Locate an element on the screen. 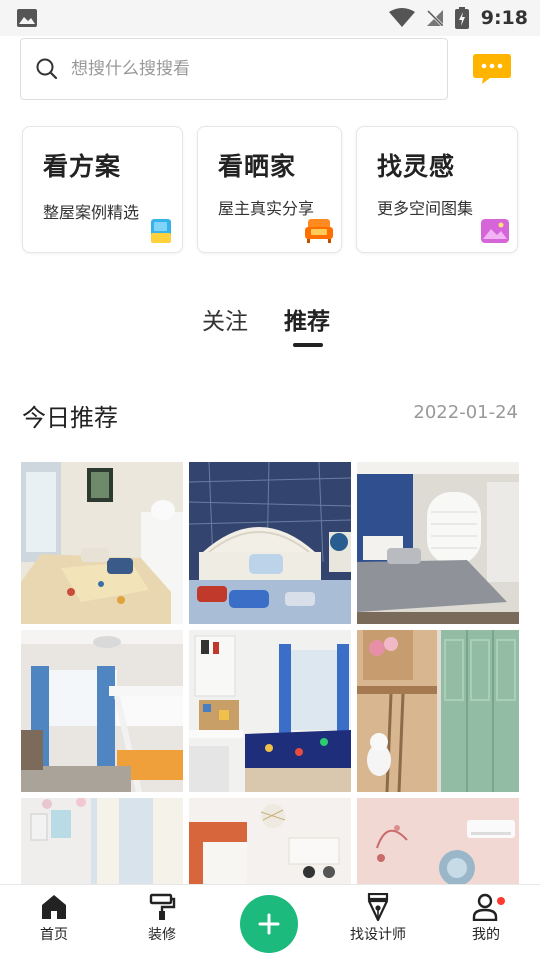 Image resolution: width=540 pixels, height=960 pixels. entry-cards: 看方案 整屋案例精选 看晒家 屋主真实分享 找灵感 更多空间图集 is located at coordinates (270, 190).